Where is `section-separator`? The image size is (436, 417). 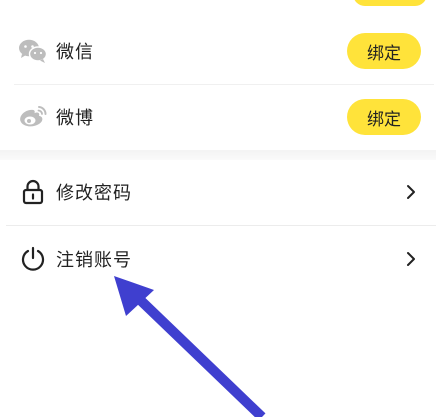 section-separator is located at coordinates (218, 155).